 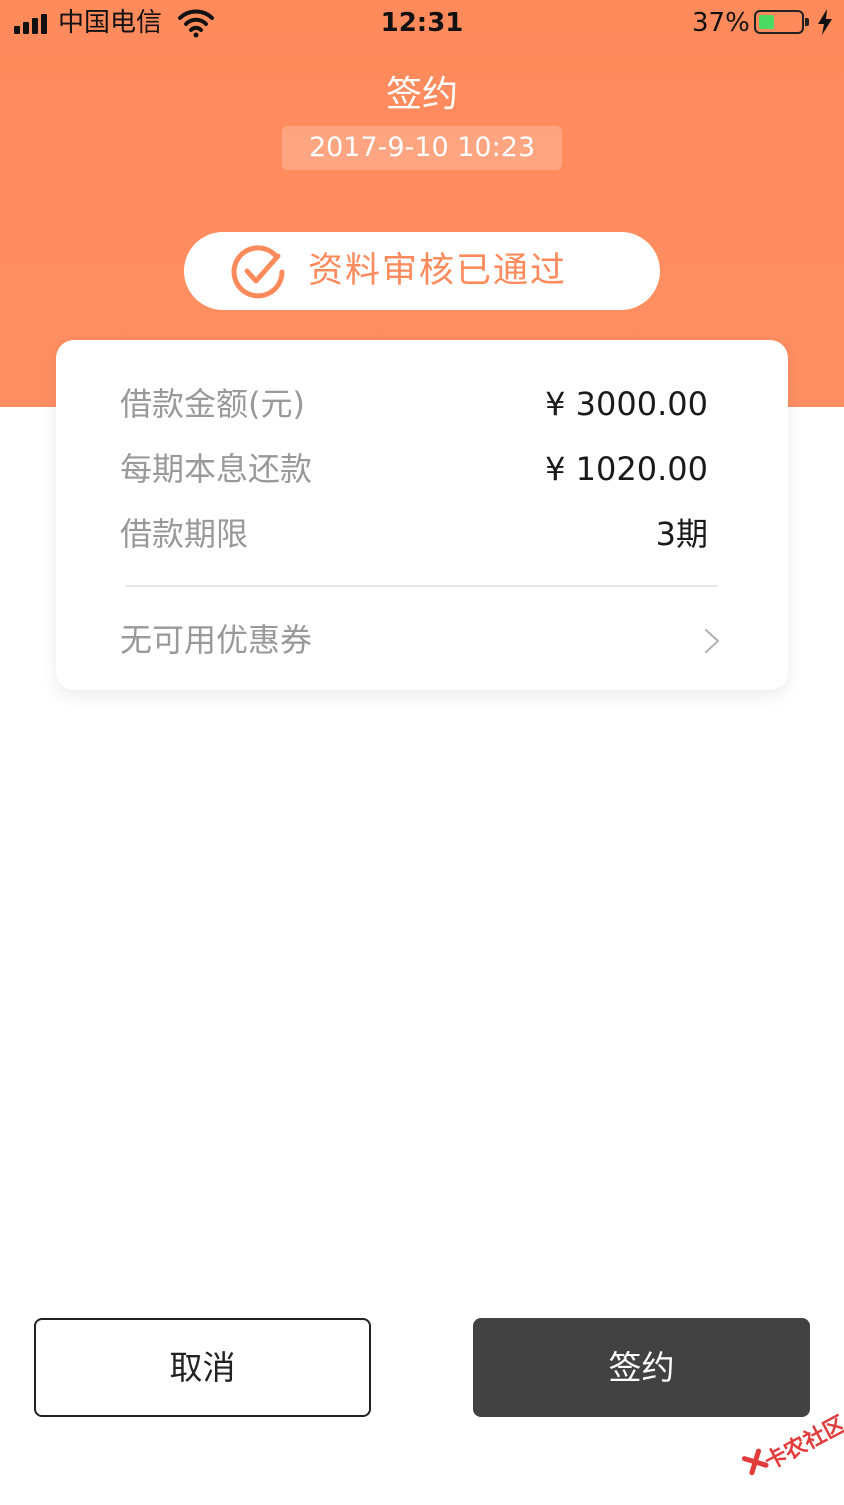 I want to click on status-bar: 中国电信 12:31 37%, so click(x=422, y=25).